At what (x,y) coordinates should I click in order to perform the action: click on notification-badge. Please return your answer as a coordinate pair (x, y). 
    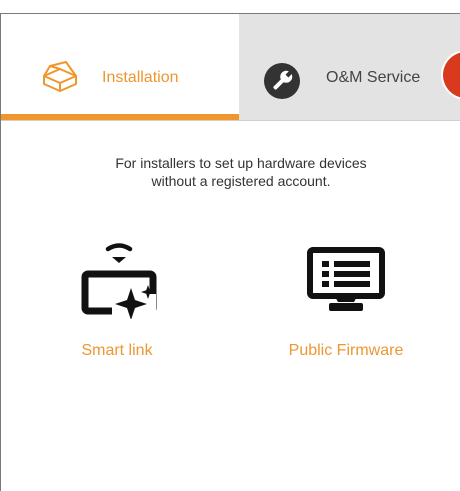
    Looking at the image, I should click on (451, 75).